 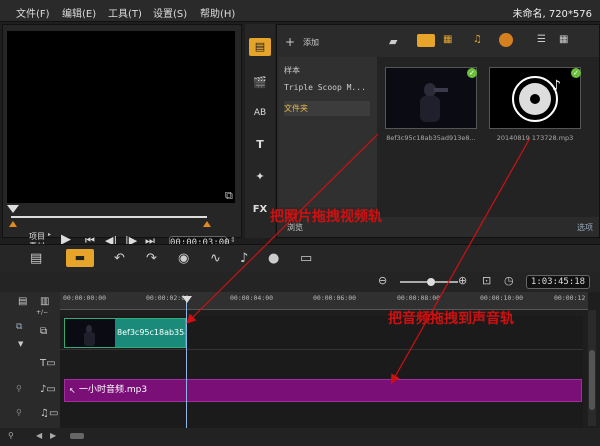 What do you see at coordinates (460, 261) in the screenshot?
I see `arrow-audio-to-sound` at bounding box center [460, 261].